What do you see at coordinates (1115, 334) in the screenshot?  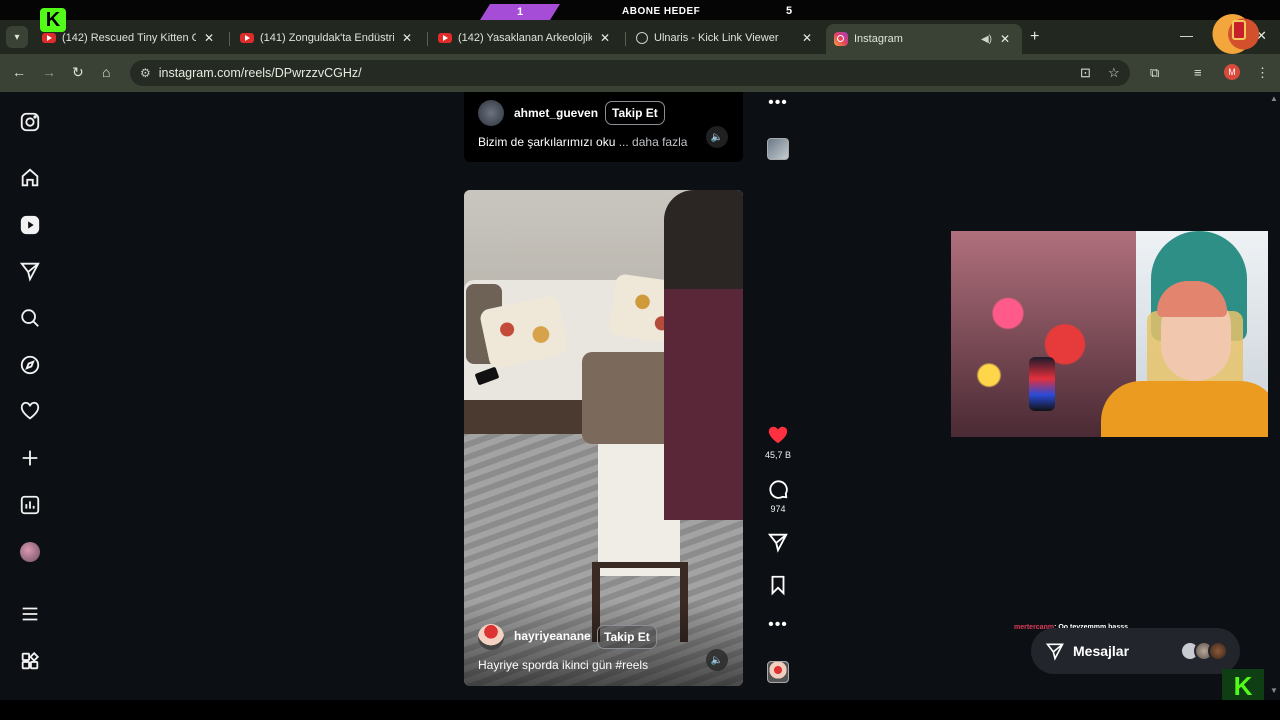 I see `streamer-webcam` at bounding box center [1115, 334].